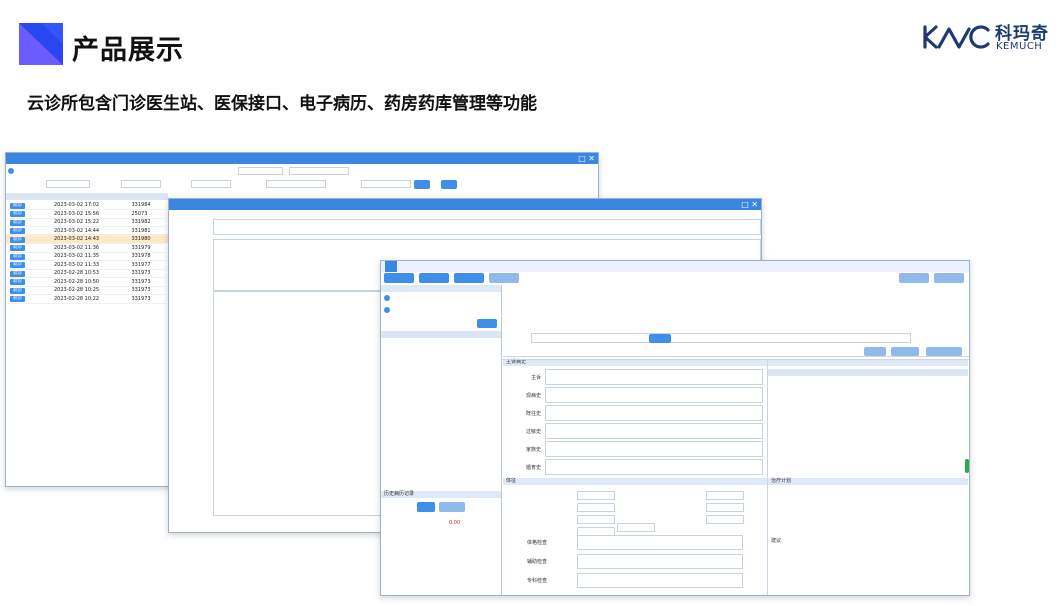  I want to click on table-row: 就诊 2023-03-02 14:43 331980, so click(87, 239).